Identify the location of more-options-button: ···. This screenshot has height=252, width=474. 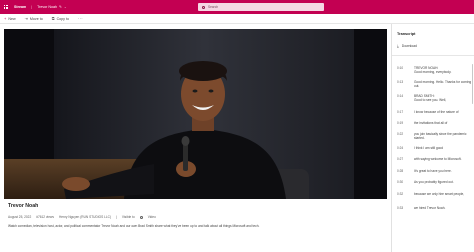
(80, 19).